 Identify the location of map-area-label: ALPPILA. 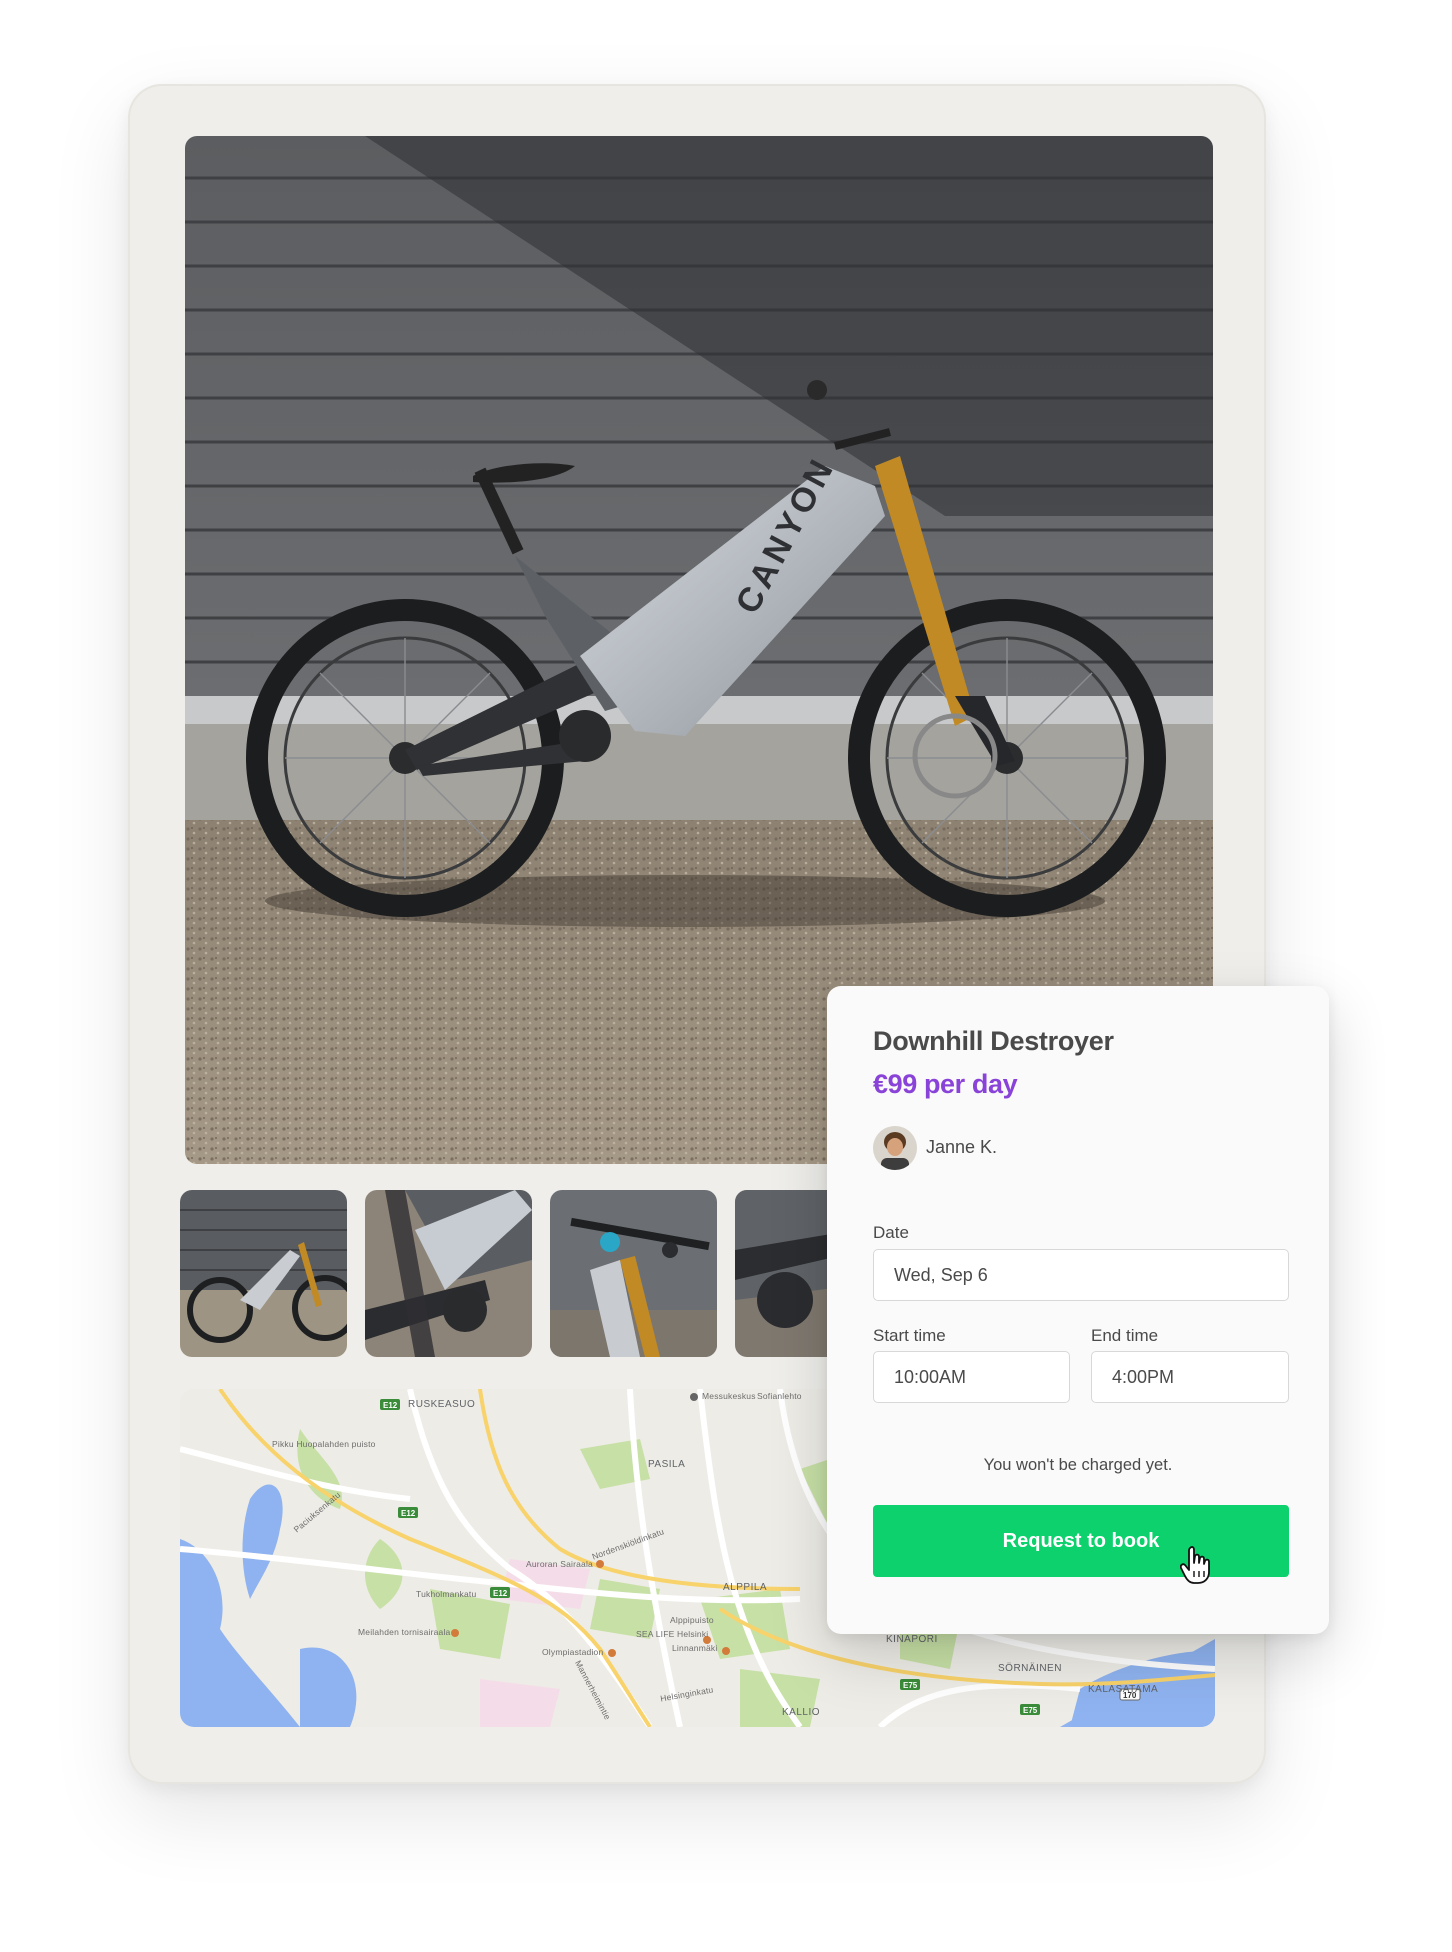
(745, 1587).